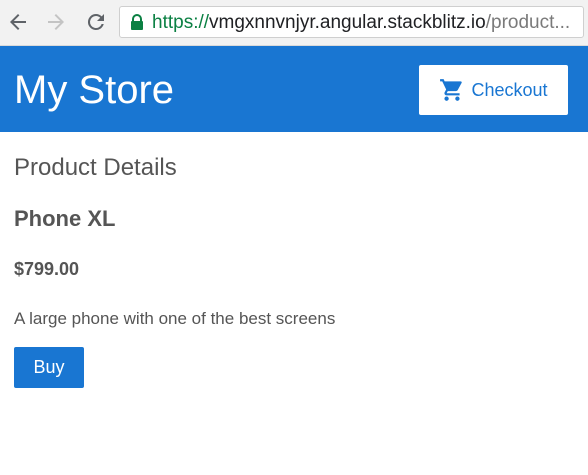  I want to click on product-name: Phone XL, so click(65, 218).